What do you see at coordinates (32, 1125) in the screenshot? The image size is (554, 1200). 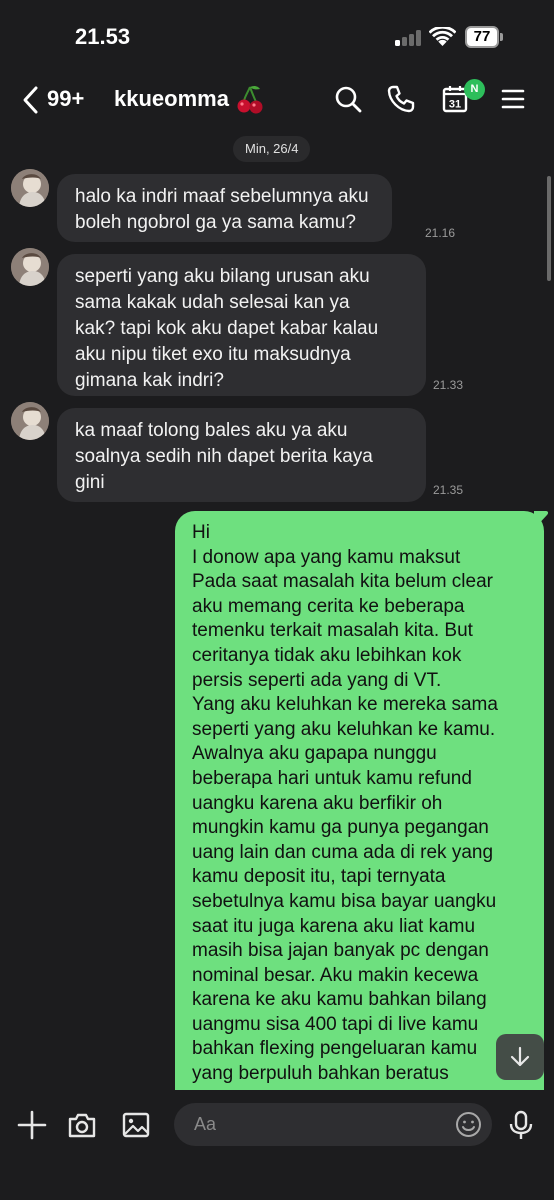 I see `plus-icon` at bounding box center [32, 1125].